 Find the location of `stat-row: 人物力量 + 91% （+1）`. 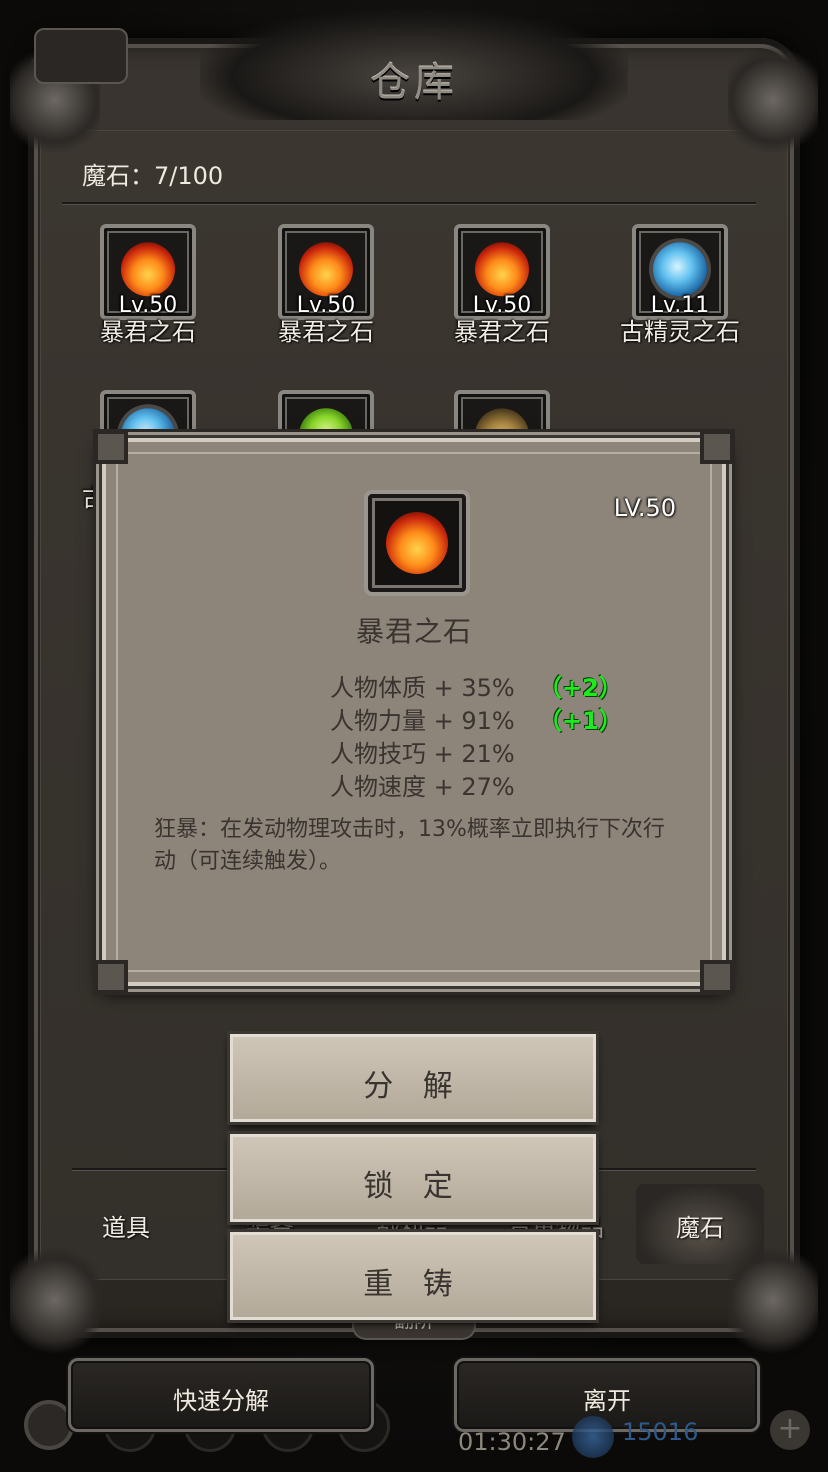

stat-row: 人物力量 + 91% （+1） is located at coordinates (476, 718).